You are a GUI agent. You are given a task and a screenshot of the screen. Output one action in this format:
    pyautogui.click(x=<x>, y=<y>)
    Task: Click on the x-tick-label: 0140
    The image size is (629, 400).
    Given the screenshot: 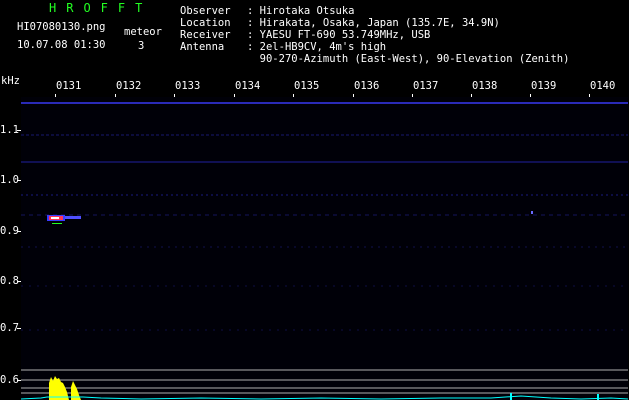 What is the action you would take?
    pyautogui.click(x=603, y=86)
    